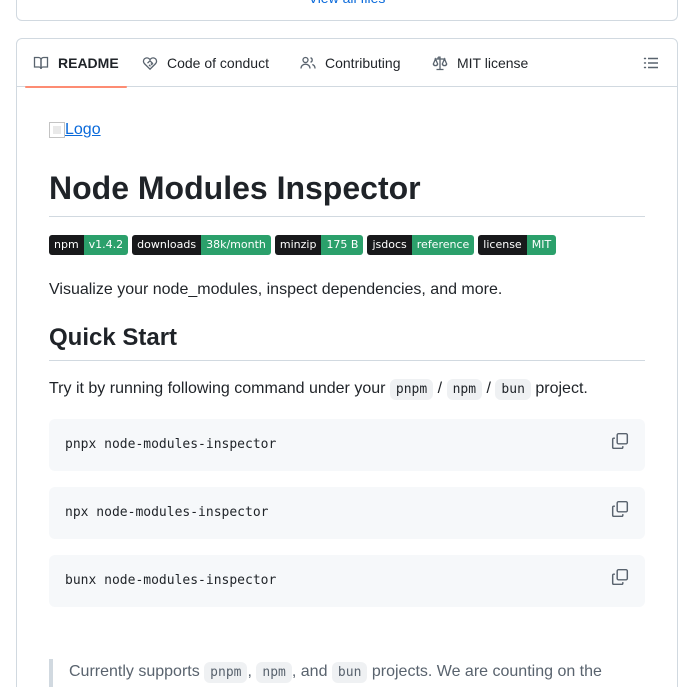  I want to click on tab-mit-license-label: MIT license, so click(493, 63).